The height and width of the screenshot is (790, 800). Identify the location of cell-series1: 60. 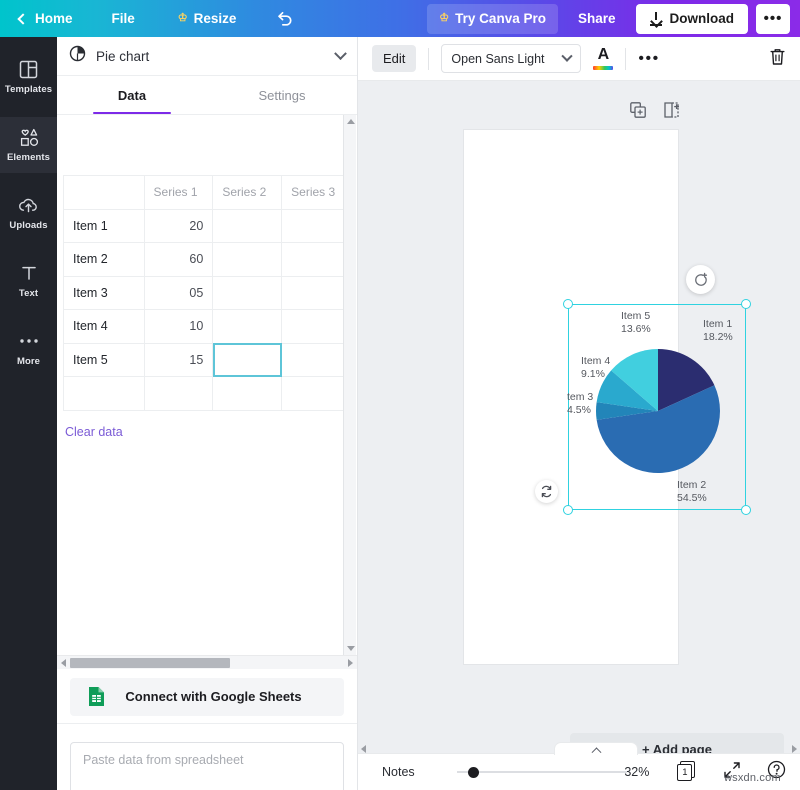
(178, 259).